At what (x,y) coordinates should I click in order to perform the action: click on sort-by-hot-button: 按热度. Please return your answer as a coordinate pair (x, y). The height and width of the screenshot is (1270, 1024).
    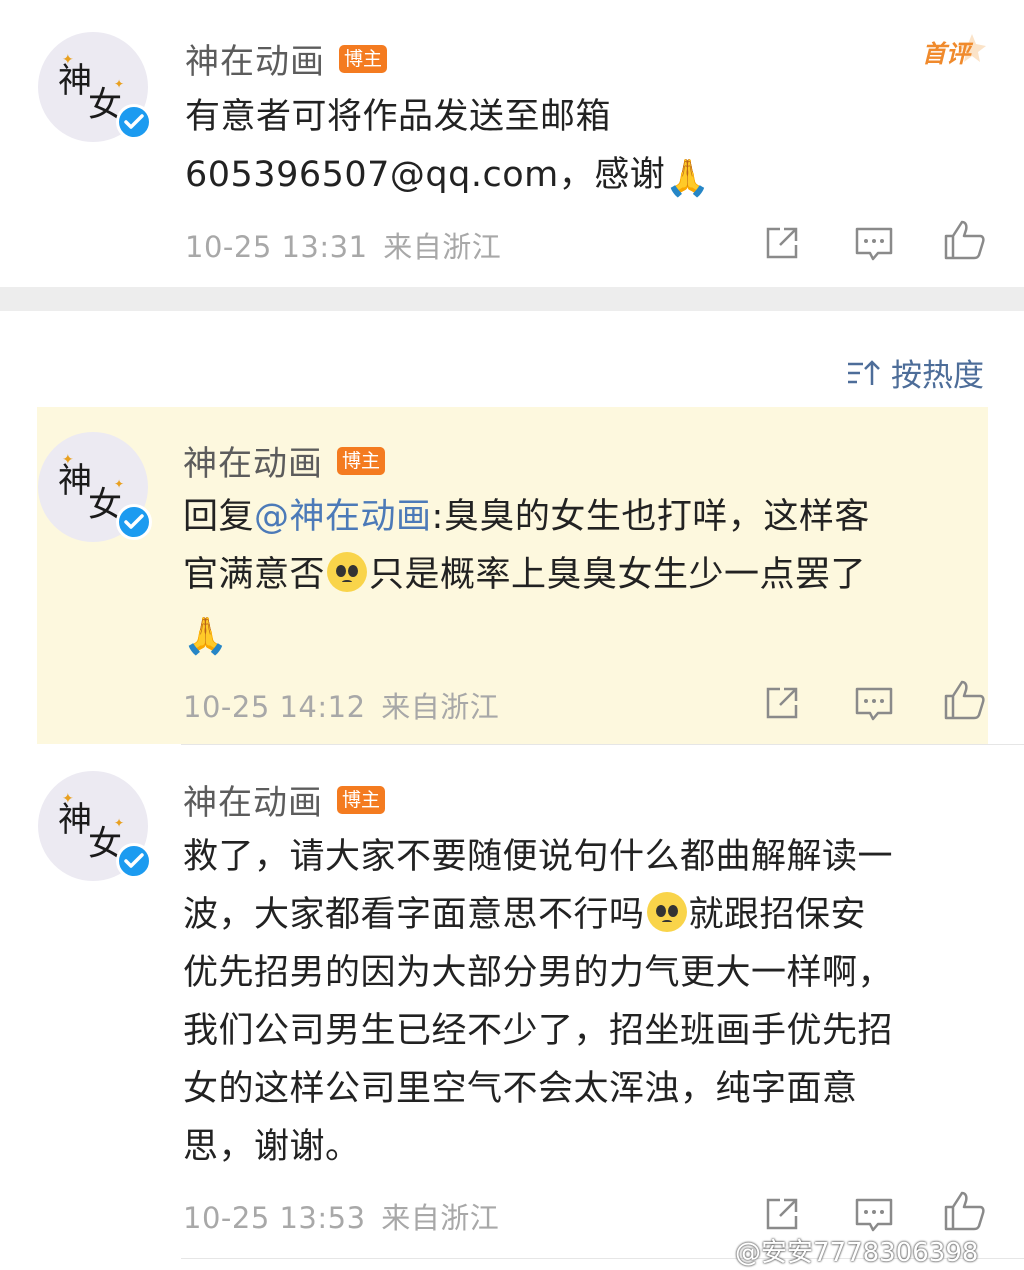
    Looking at the image, I should click on (914, 372).